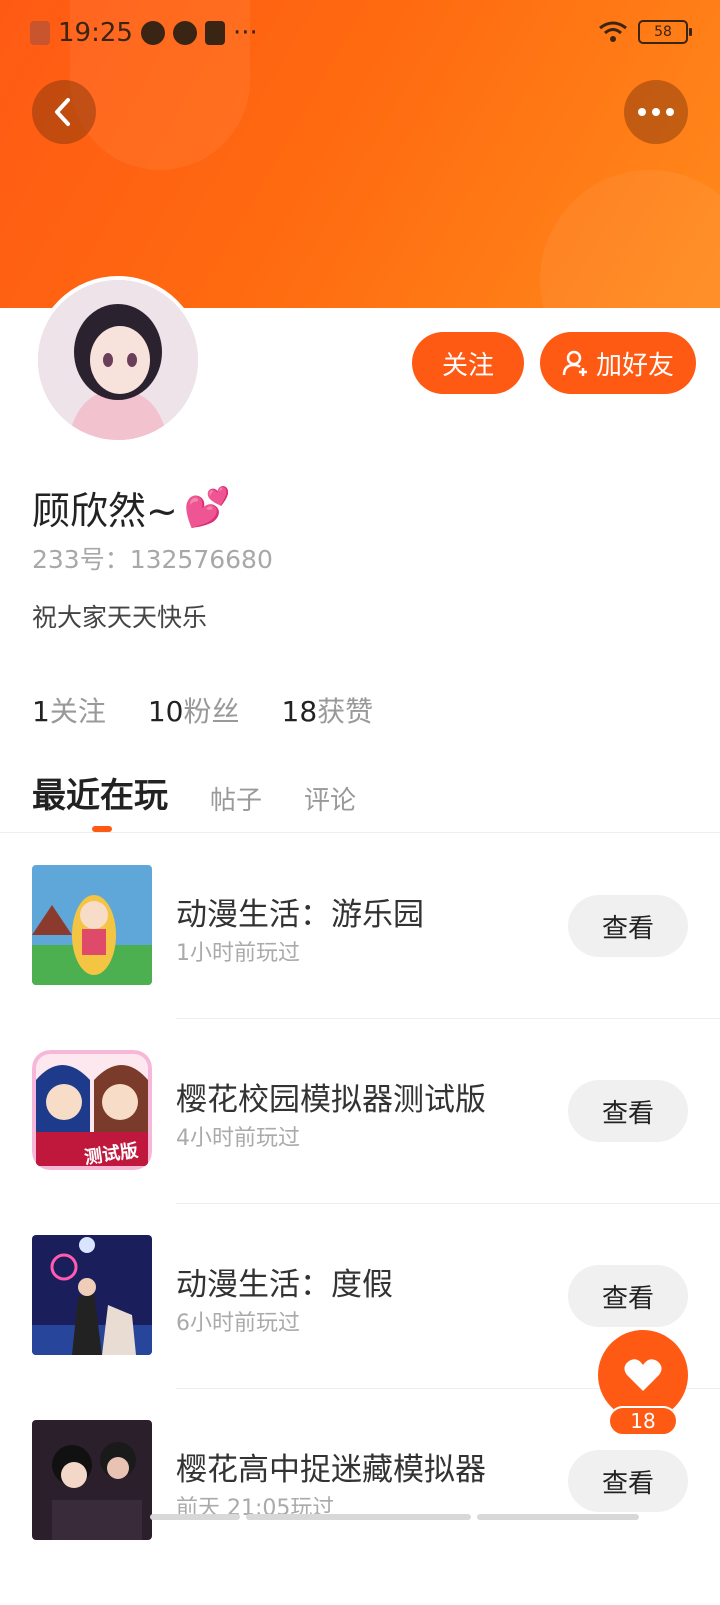 This screenshot has height=1605, width=720. I want to click on heart-emoji-icon: 💕, so click(207, 507).